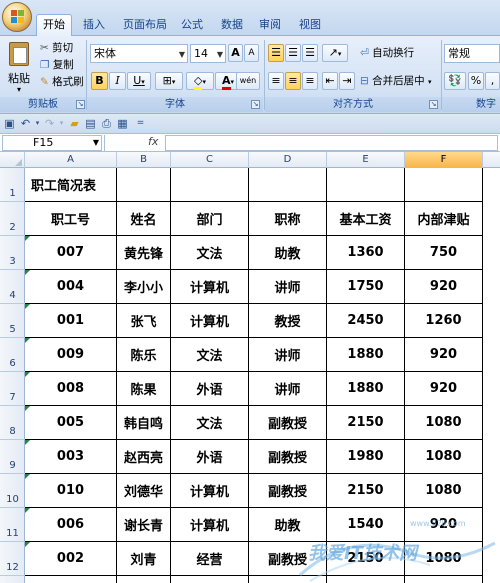 The image size is (500, 583). I want to click on data-cell: 刘德华, so click(144, 491).